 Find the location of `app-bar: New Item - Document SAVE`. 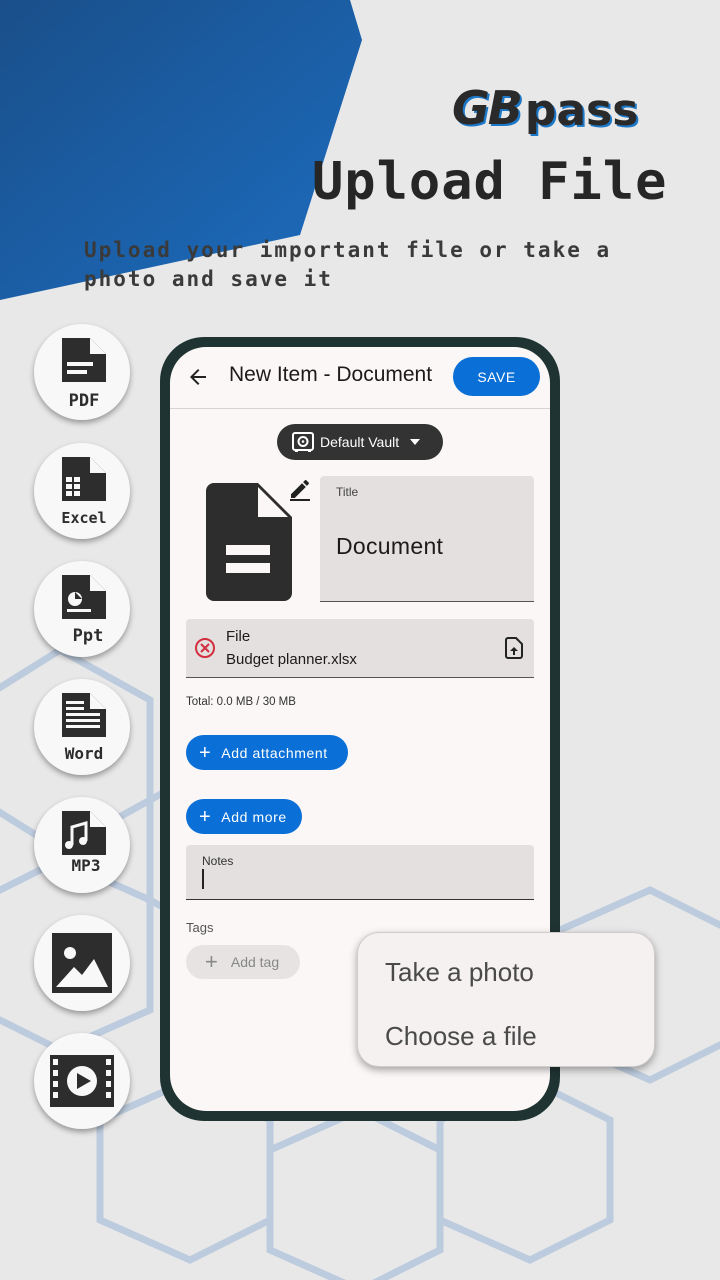

app-bar: New Item - Document SAVE is located at coordinates (360, 378).